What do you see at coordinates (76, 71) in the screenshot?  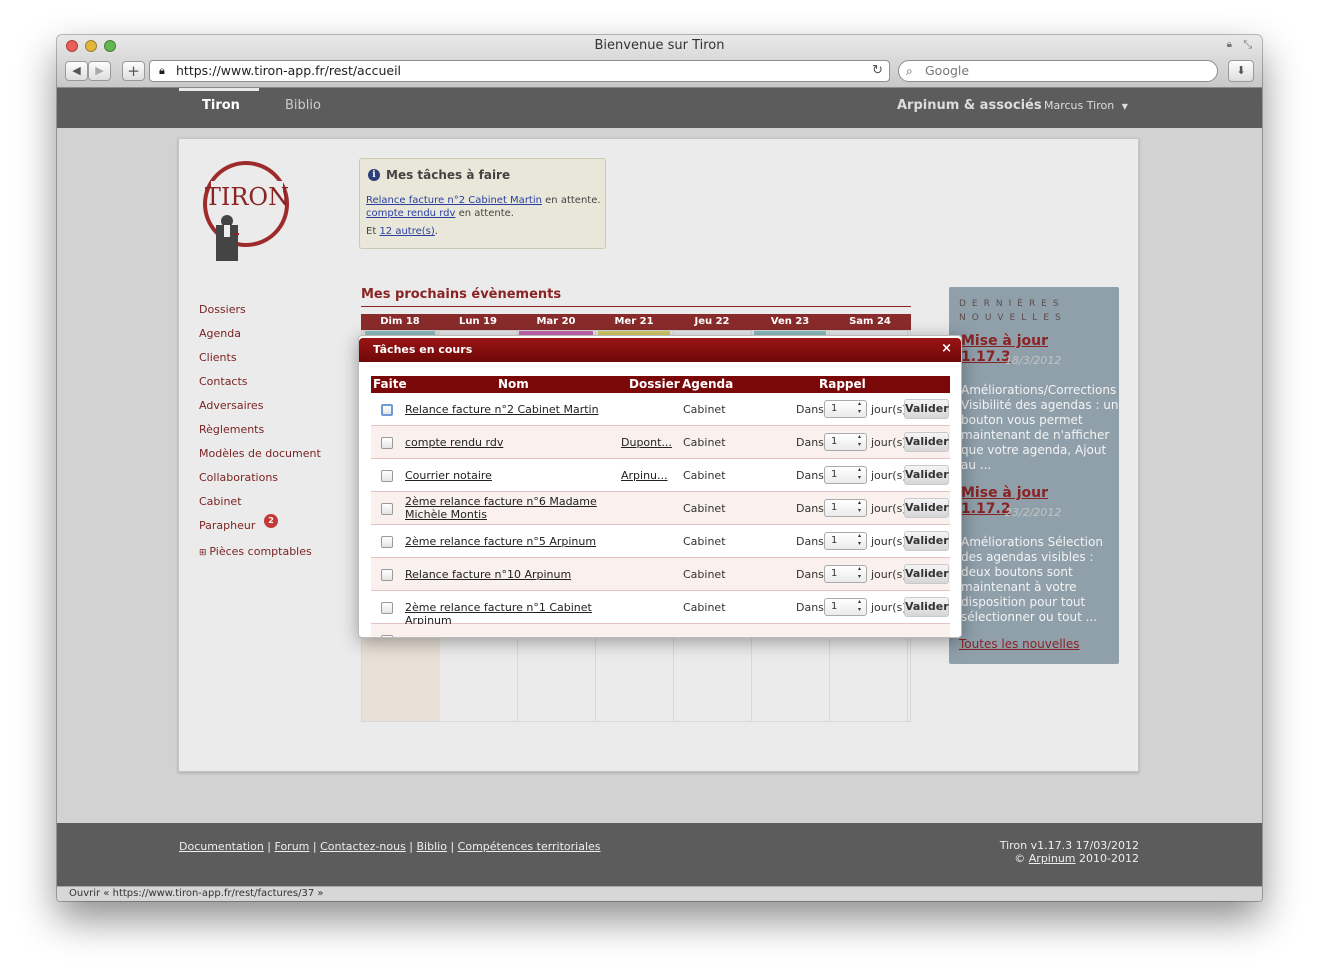 I see `back-button: ◀` at bounding box center [76, 71].